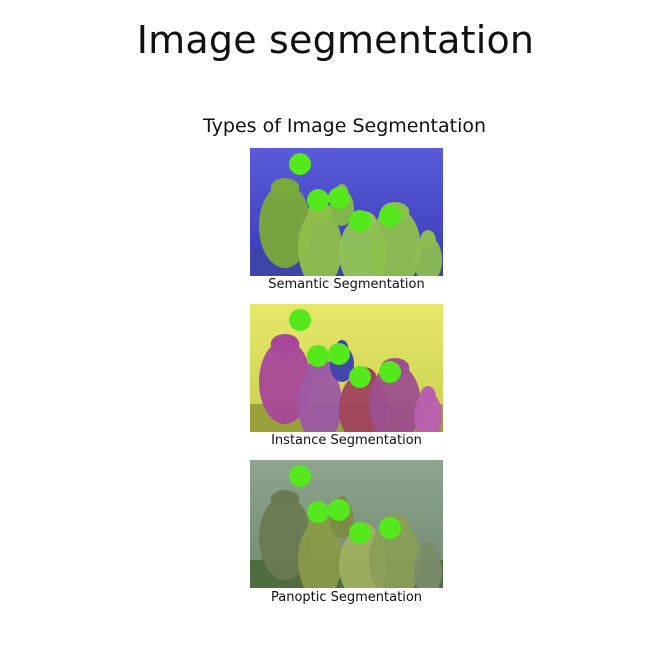 The height and width of the screenshot is (661, 671). I want to click on instance-segmentation-image, so click(346, 368).